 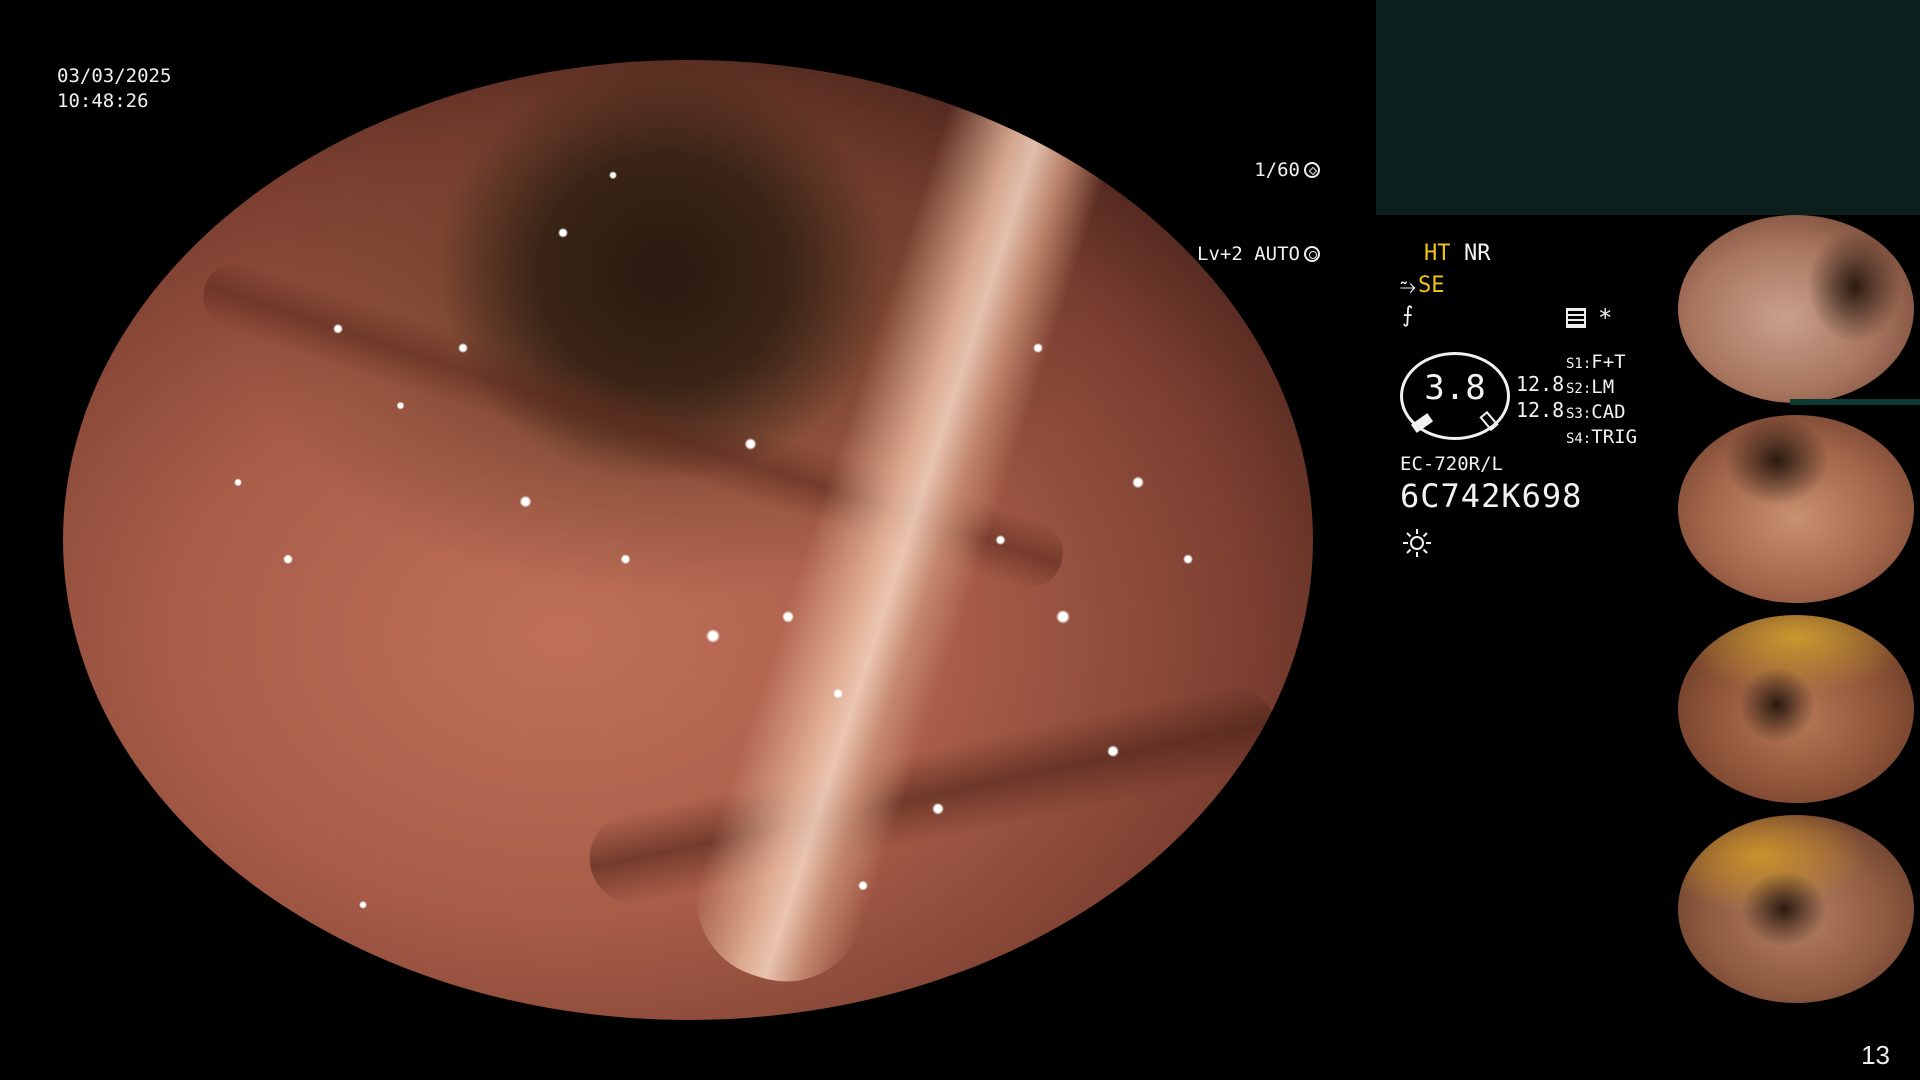 I want to click on switch-row-s4: S4:TRIG, so click(x=1602, y=437).